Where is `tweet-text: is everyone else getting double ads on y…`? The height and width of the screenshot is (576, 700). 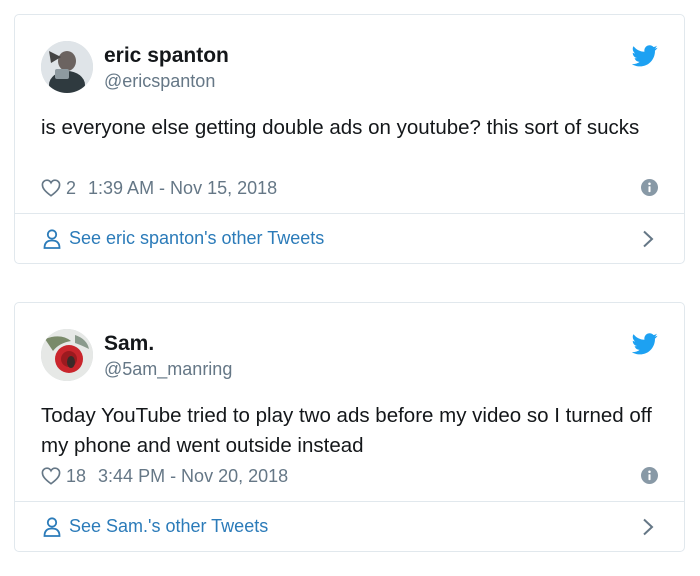 tweet-text: is everyone else getting double ads on y… is located at coordinates (340, 127).